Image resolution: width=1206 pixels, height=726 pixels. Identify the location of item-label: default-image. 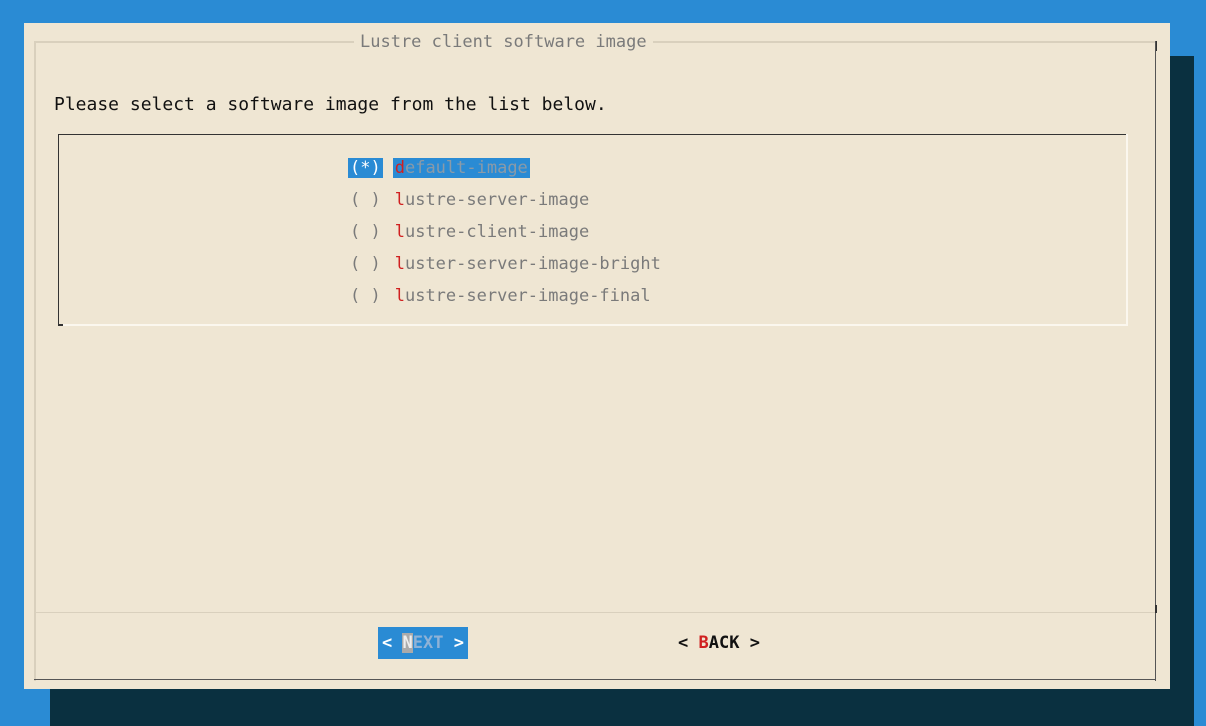
(461, 168).